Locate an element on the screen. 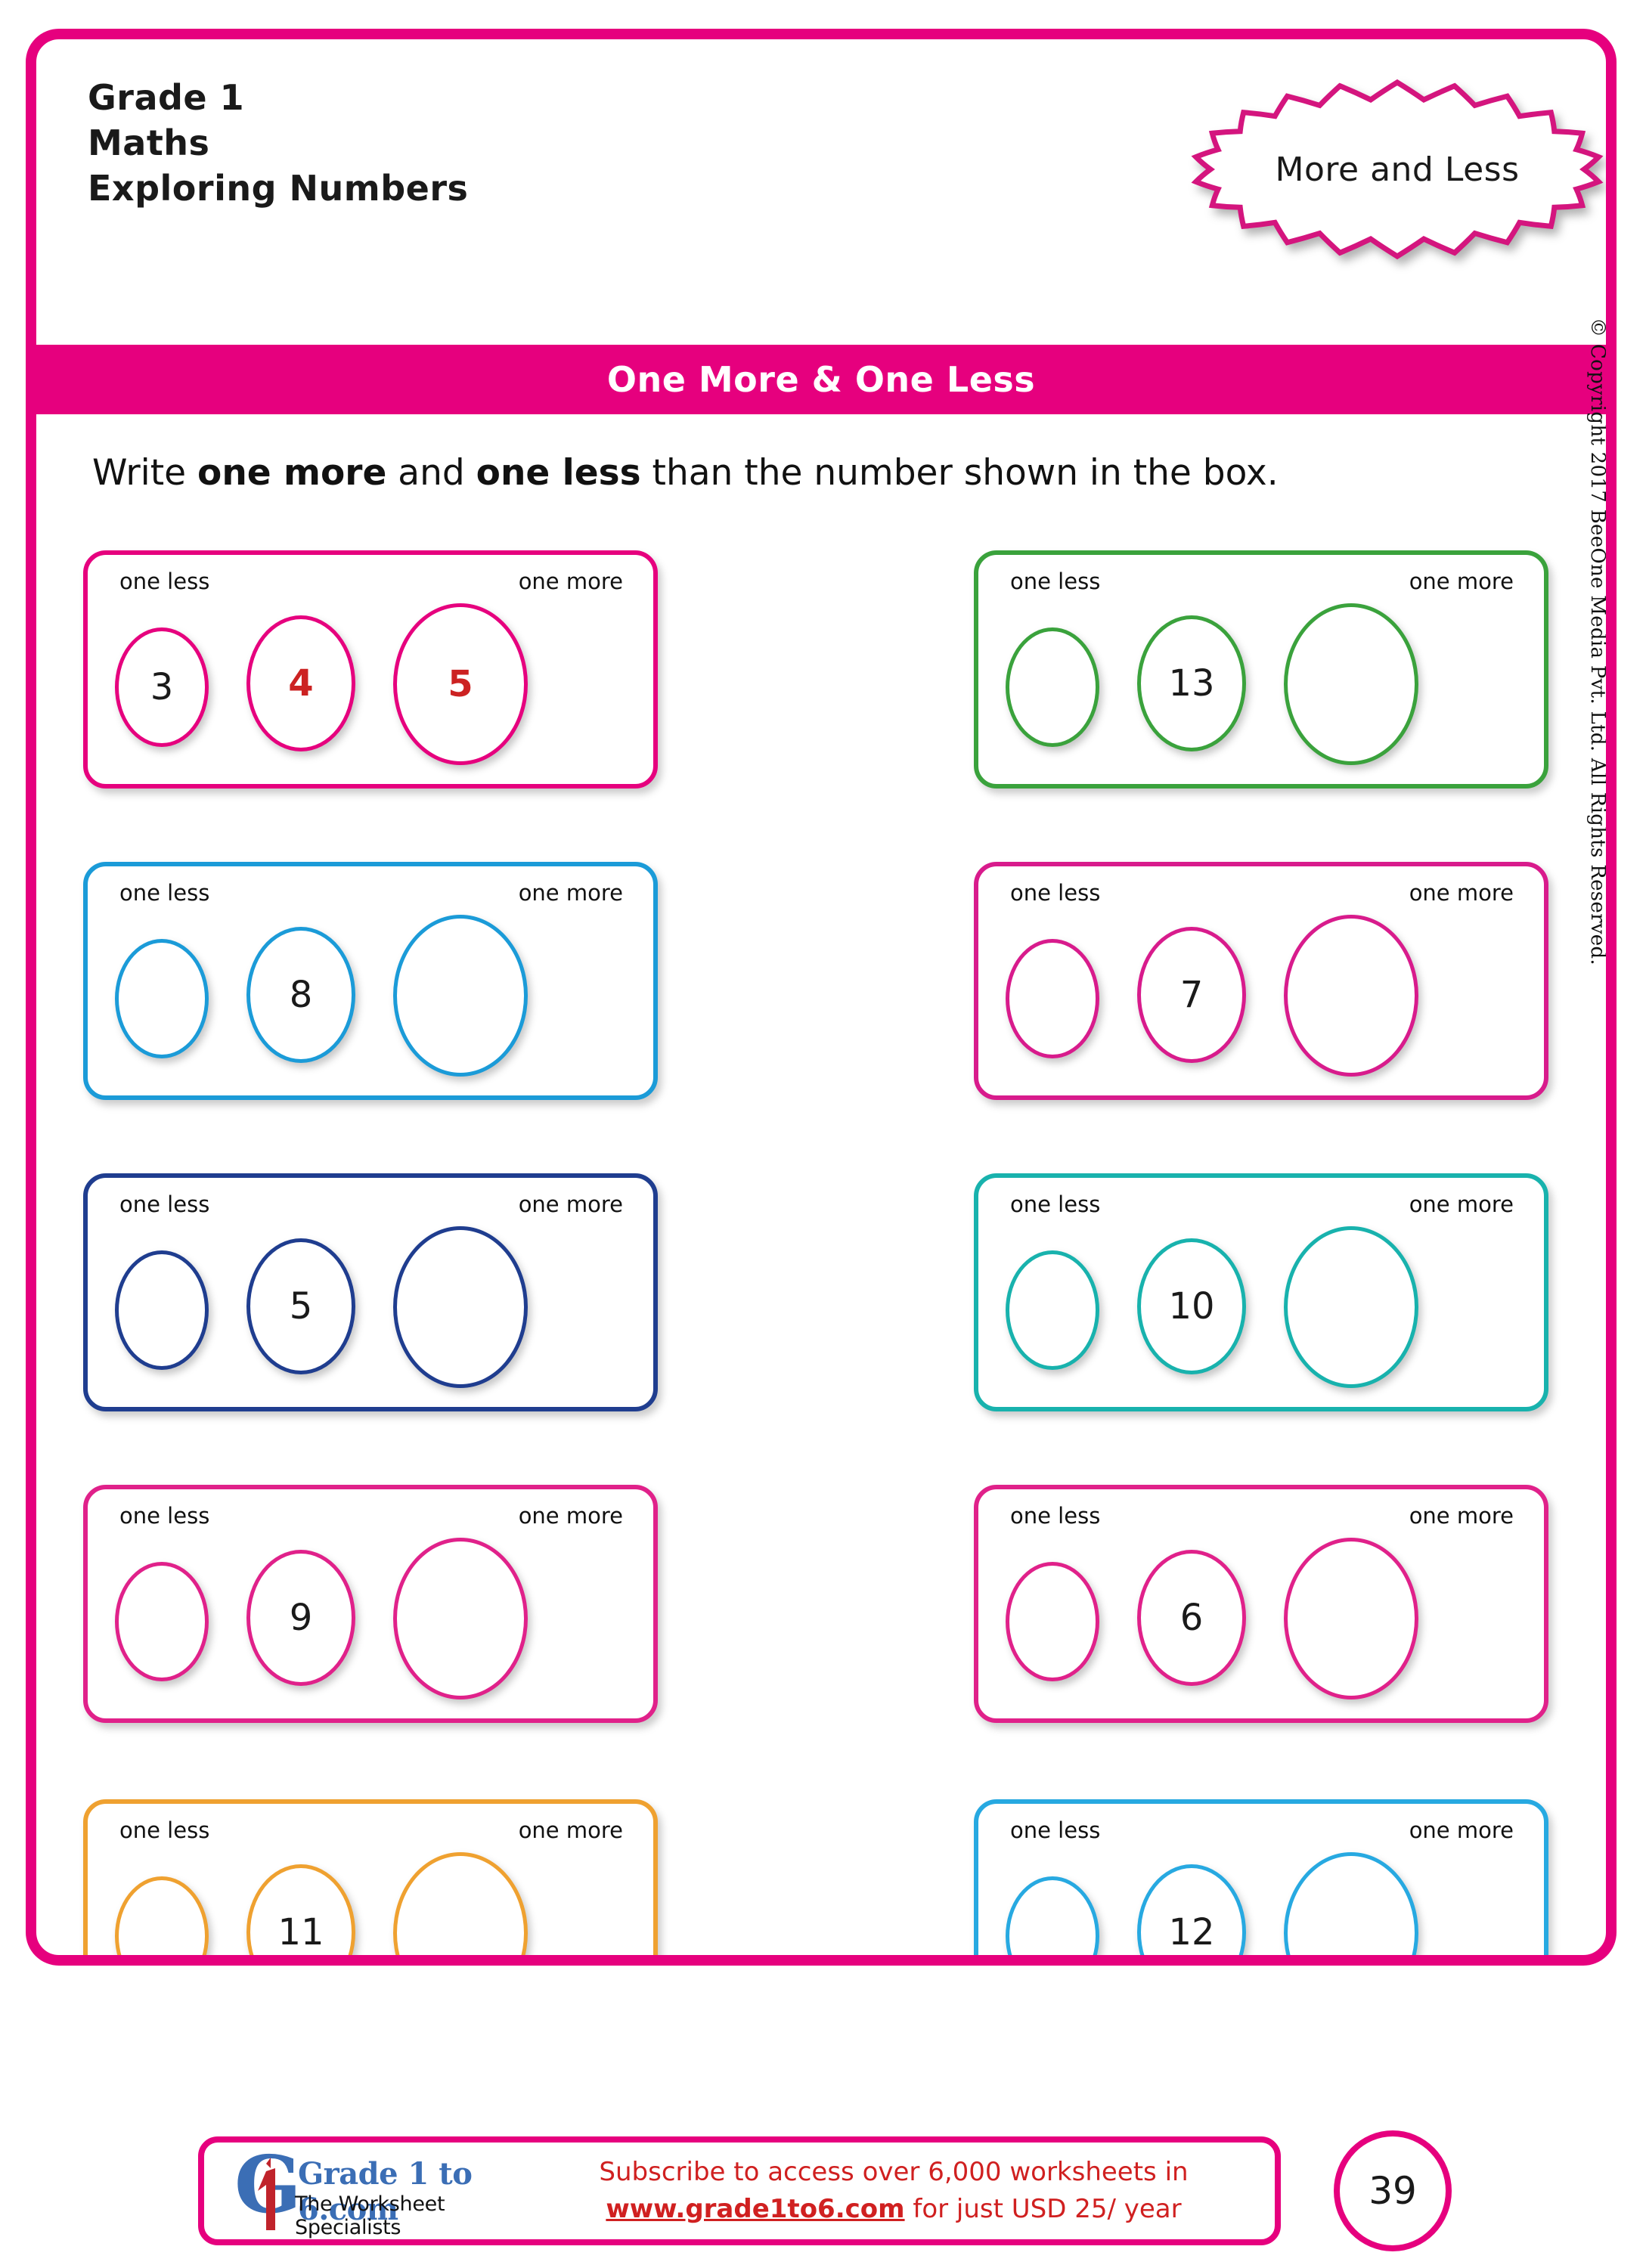 The image size is (1646, 2268). problem-box: one less one more 10 is located at coordinates (1261, 1292).